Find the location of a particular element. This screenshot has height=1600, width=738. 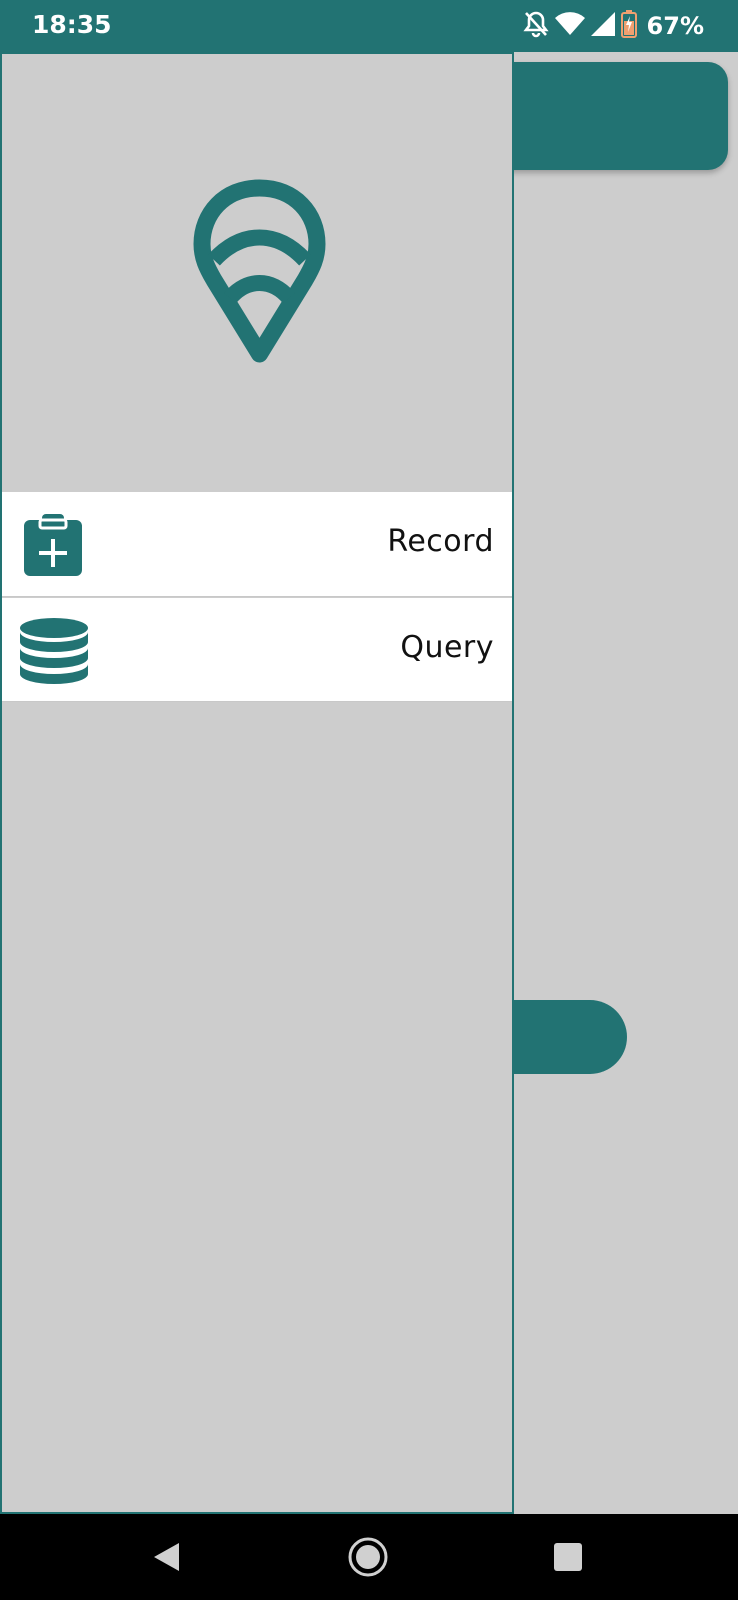

database-icon is located at coordinates (54, 653).